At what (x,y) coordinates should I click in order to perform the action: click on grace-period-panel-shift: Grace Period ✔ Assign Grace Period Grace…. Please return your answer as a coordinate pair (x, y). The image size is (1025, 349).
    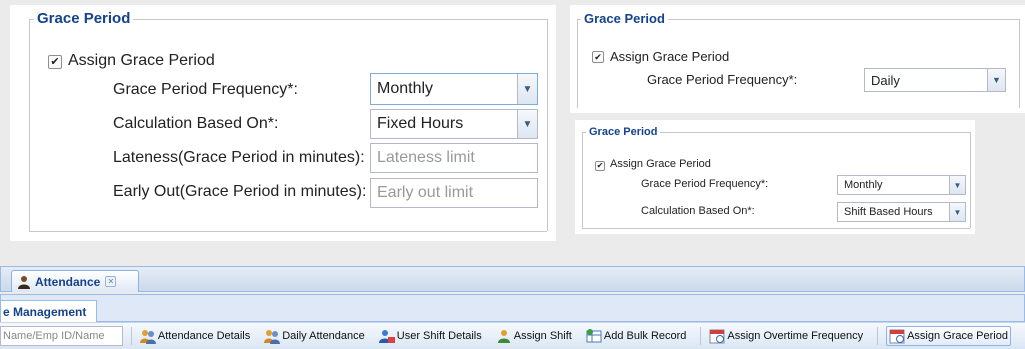
    Looking at the image, I should click on (775, 177).